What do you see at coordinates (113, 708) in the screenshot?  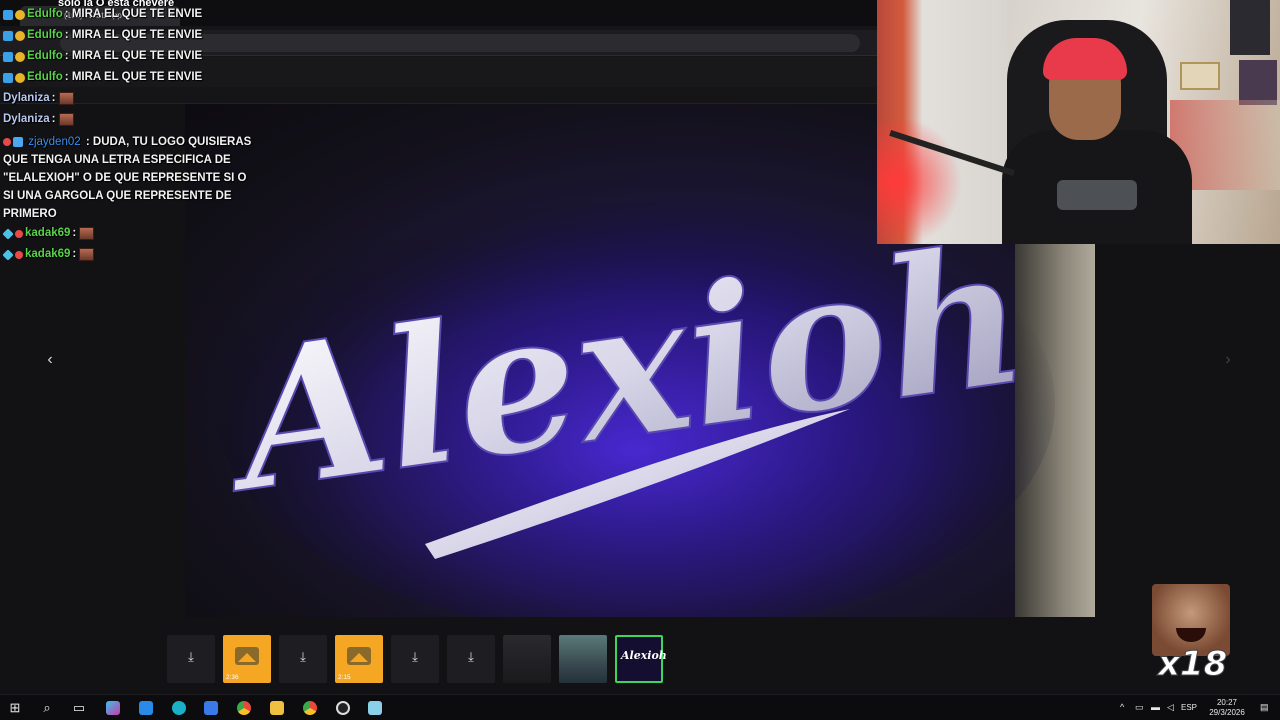 I see `copilot-icon` at bounding box center [113, 708].